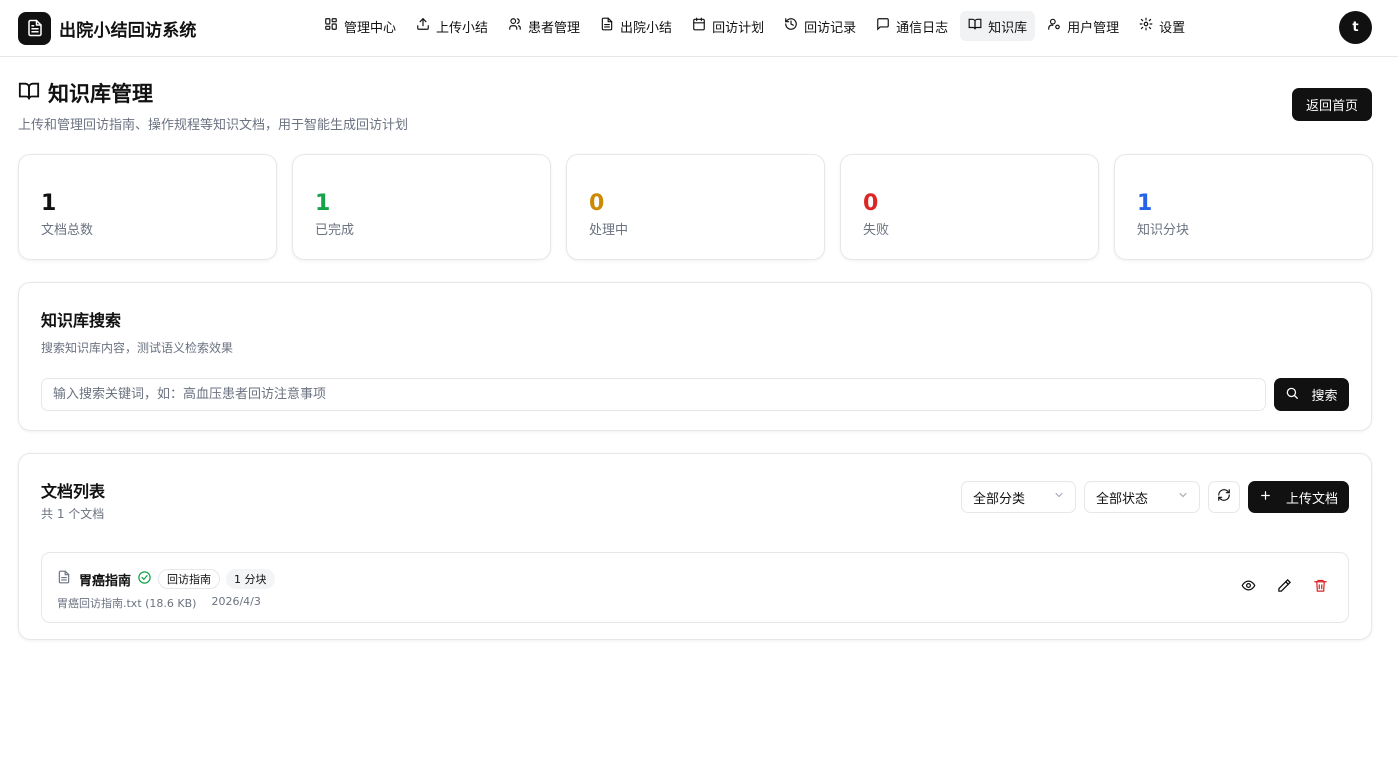 The width and height of the screenshot is (1398, 780). Describe the element at coordinates (1320, 585) in the screenshot. I see `delete-icon` at that location.